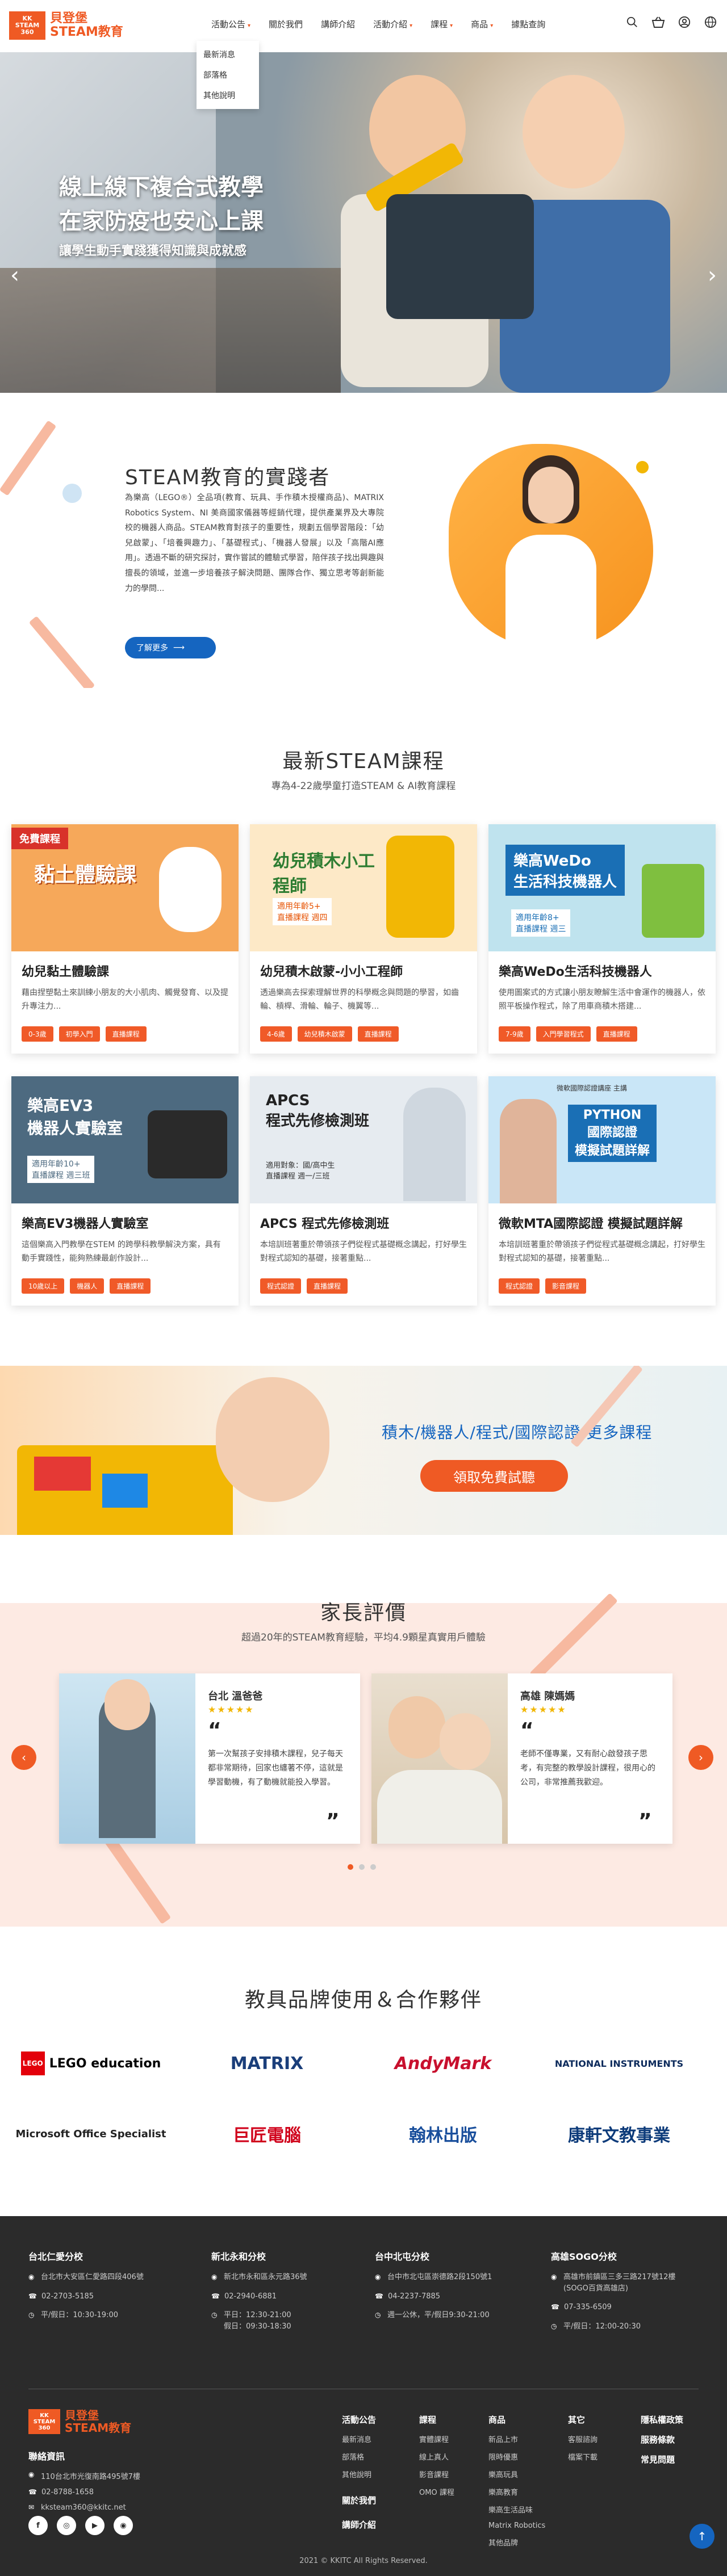 Image resolution: width=727 pixels, height=2576 pixels. Describe the element at coordinates (710, 22) in the screenshot. I see `globe-icon` at that location.